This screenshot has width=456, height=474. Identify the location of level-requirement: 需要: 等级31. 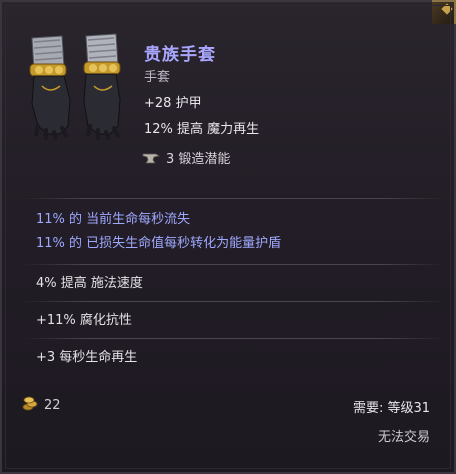
(391, 408).